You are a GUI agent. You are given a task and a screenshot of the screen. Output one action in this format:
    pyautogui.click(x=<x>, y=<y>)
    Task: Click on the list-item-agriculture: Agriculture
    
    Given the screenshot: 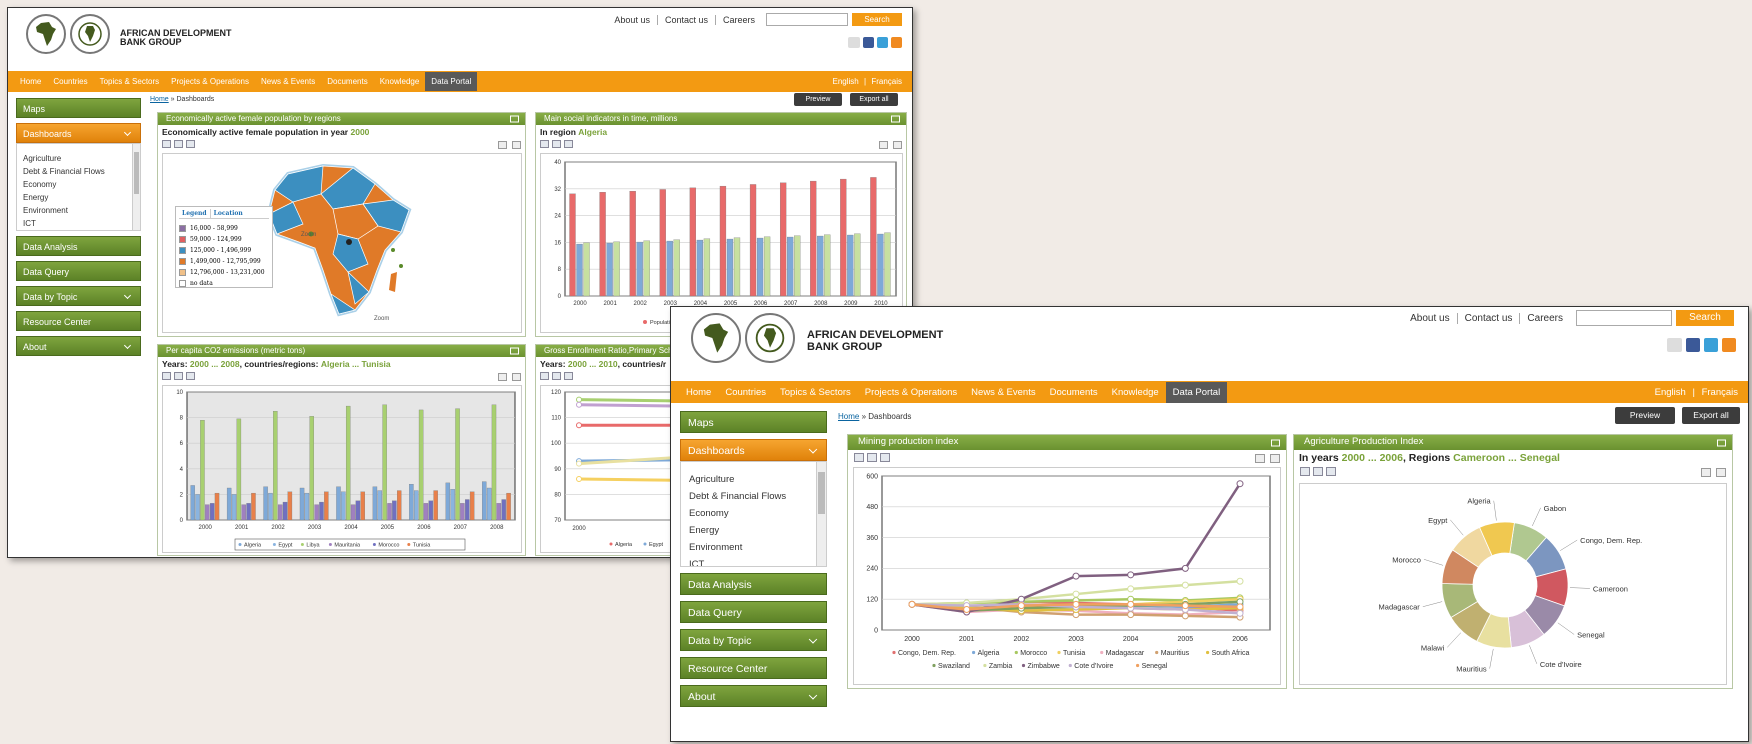 What is the action you would take?
    pyautogui.click(x=757, y=482)
    